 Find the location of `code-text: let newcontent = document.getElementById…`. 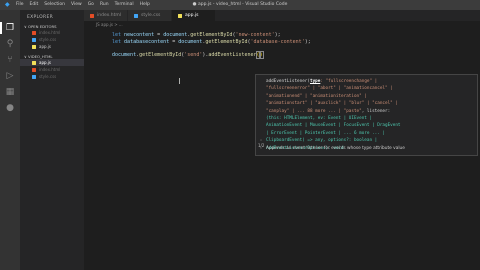

code-text: let newcontent = document.getElementById… is located at coordinates (211, 45).